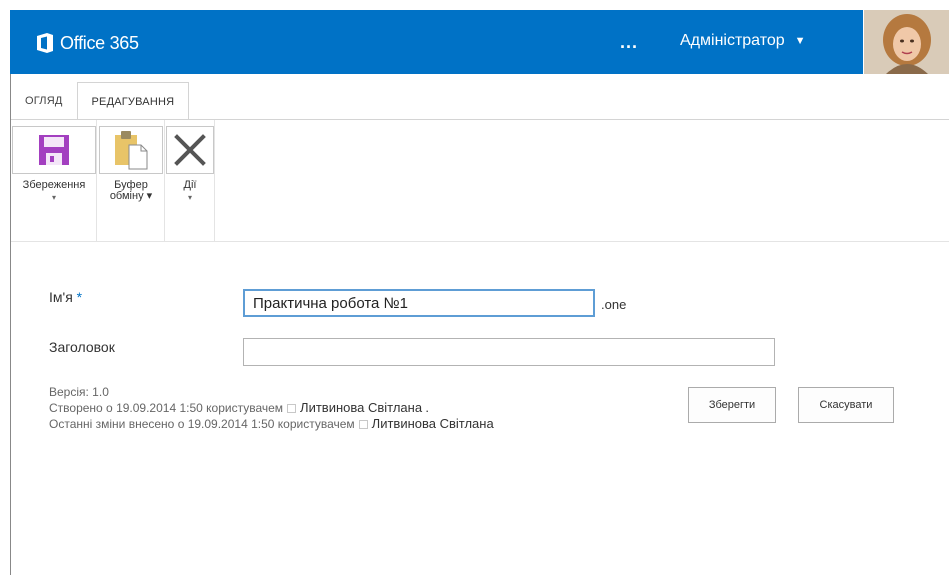  I want to click on clipboard-icon-box, so click(131, 150).